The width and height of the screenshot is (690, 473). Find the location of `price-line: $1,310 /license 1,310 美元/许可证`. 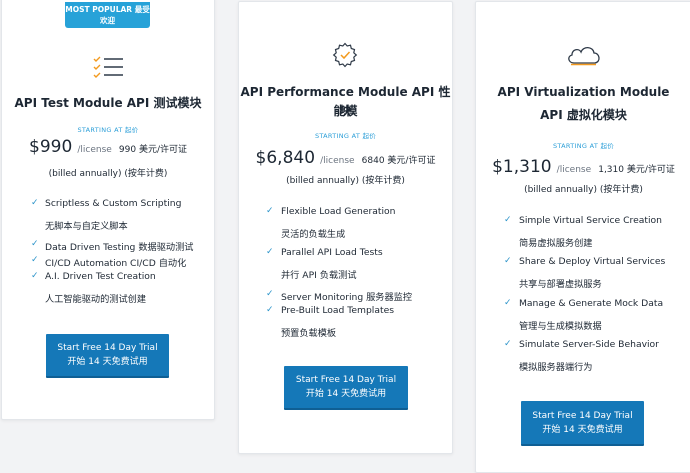

price-line: $1,310 /license 1,310 美元/许可证 is located at coordinates (583, 167).